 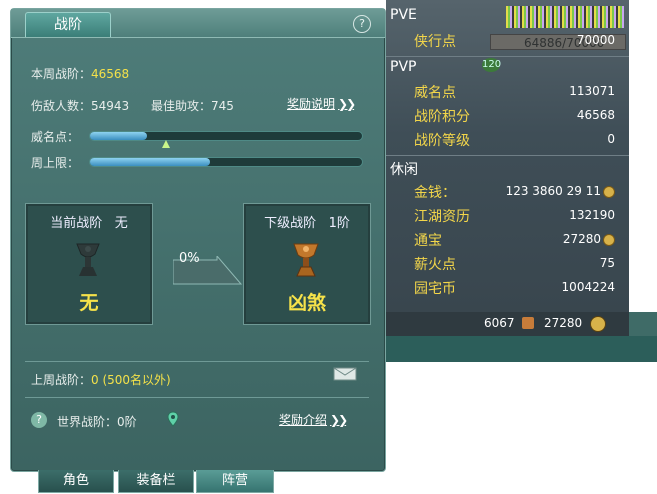 I want to click on reward-intro-label: 奖励介绍, so click(x=303, y=420).